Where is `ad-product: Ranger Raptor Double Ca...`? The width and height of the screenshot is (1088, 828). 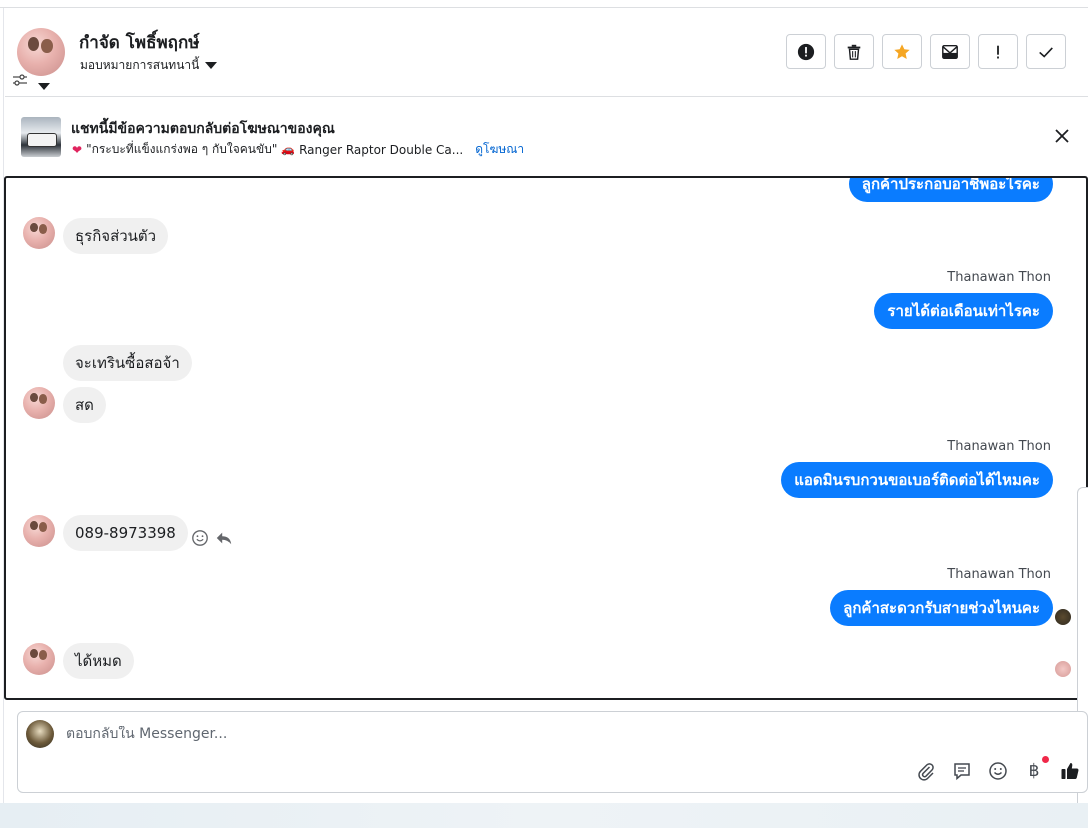 ad-product: Ranger Raptor Double Ca... is located at coordinates (381, 149).